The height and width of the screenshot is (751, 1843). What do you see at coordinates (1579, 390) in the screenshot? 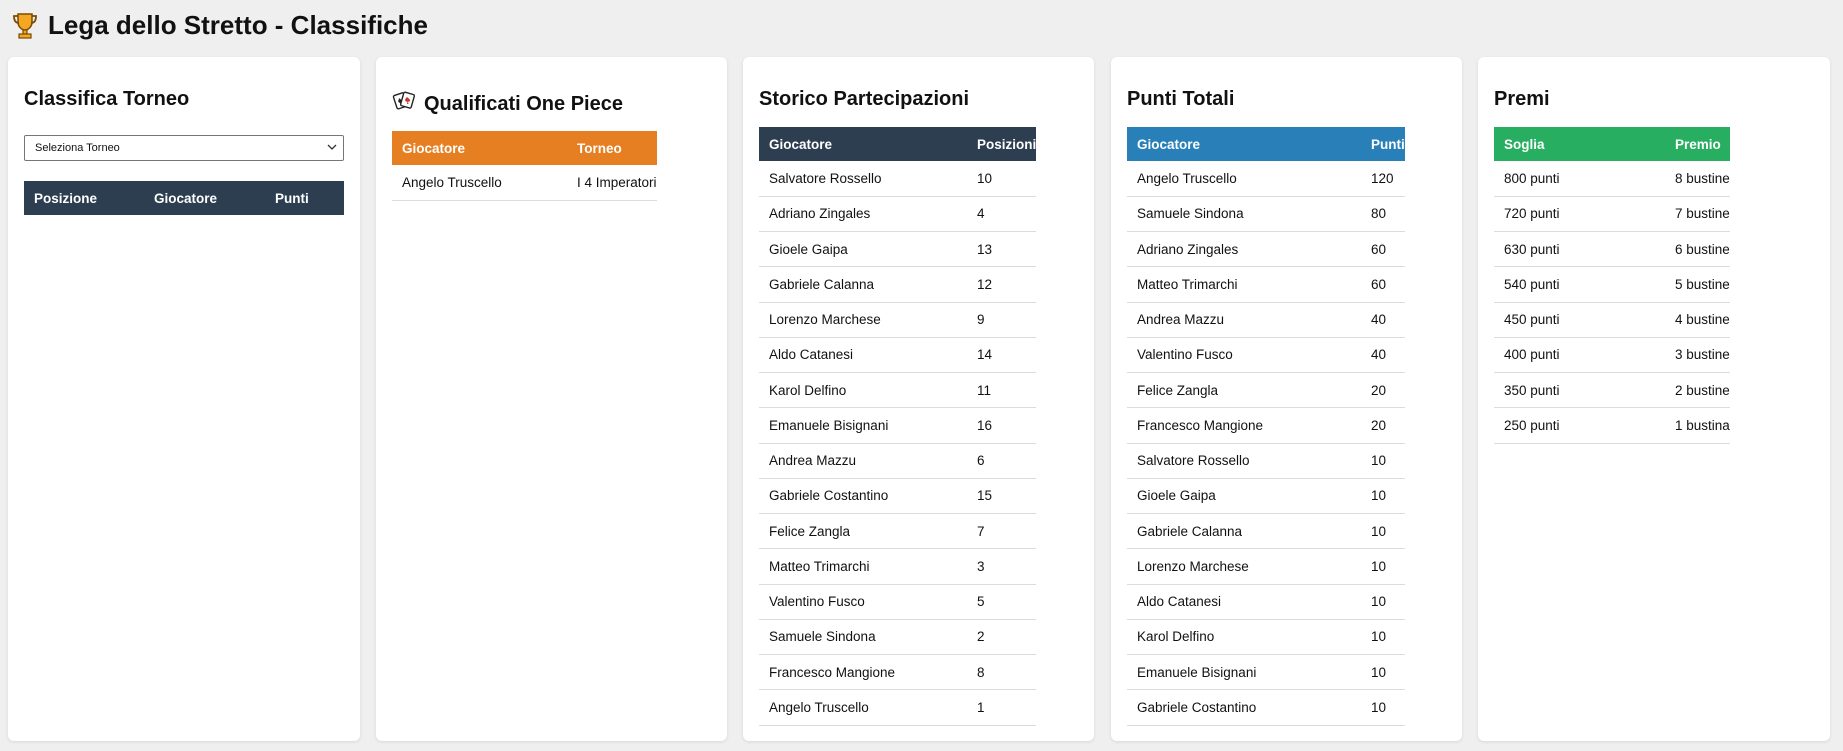
I see `threshold-cell: 350 punti` at bounding box center [1579, 390].